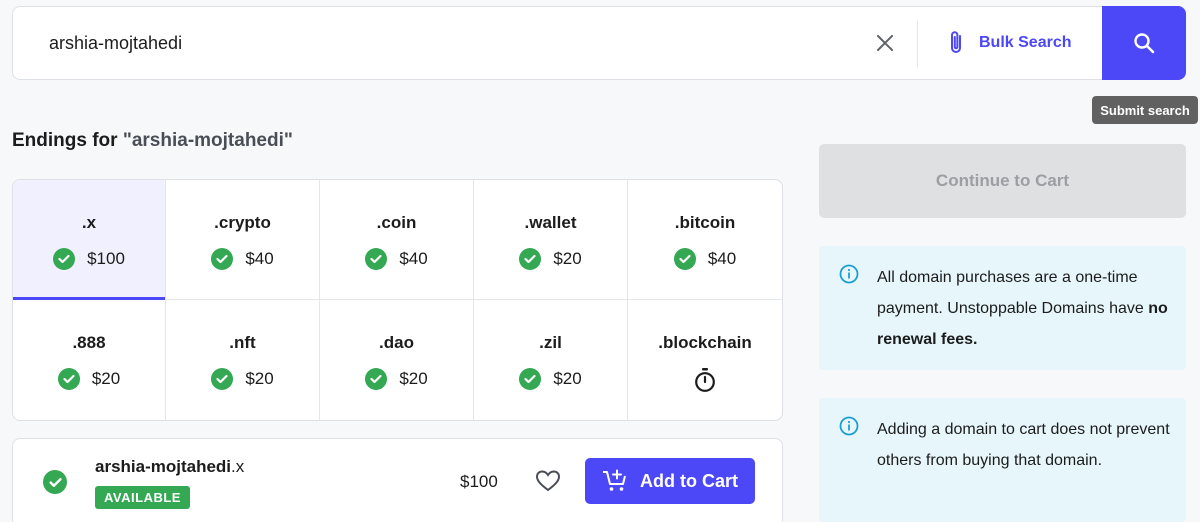 The width and height of the screenshot is (1200, 522). I want to click on add-to-cart-label: Add to Cart, so click(689, 480).